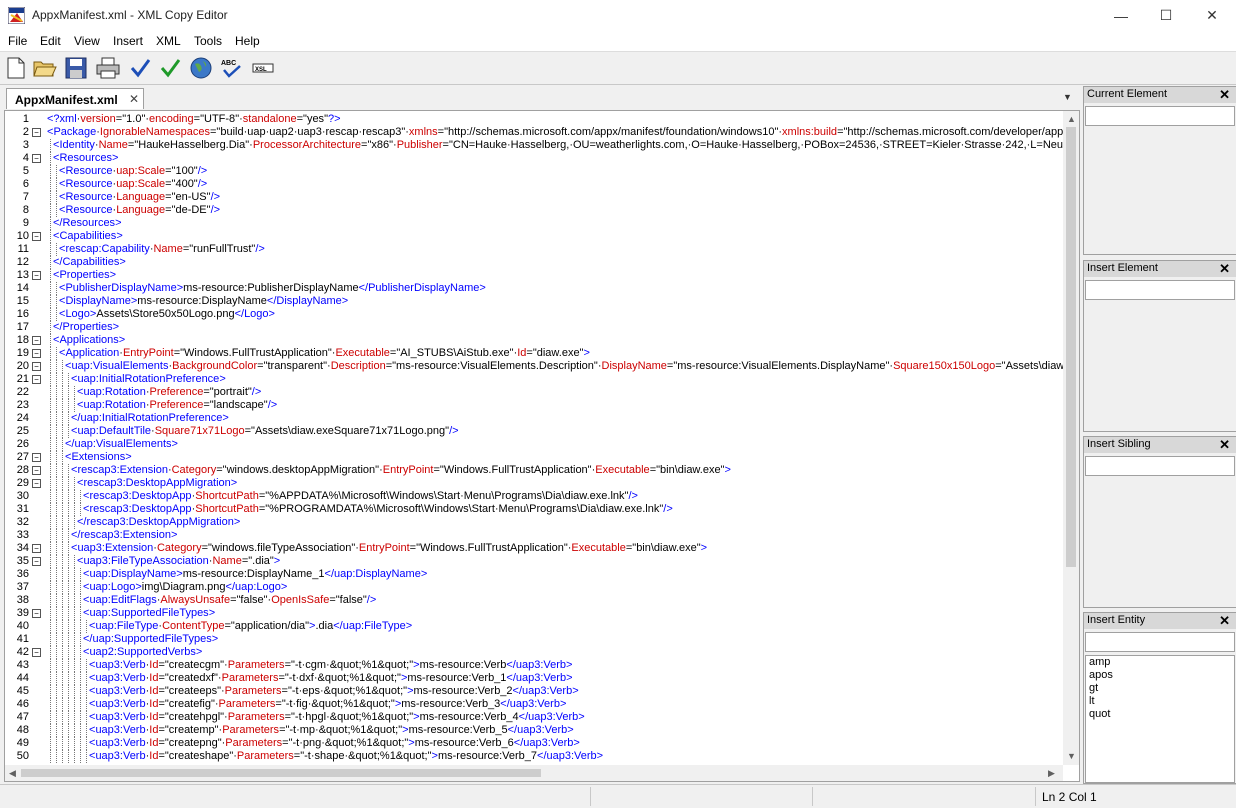 Image resolution: width=1236 pixels, height=808 pixels. Describe the element at coordinates (534, 327) in the screenshot. I see `code-line: 17 </Properties>` at that location.